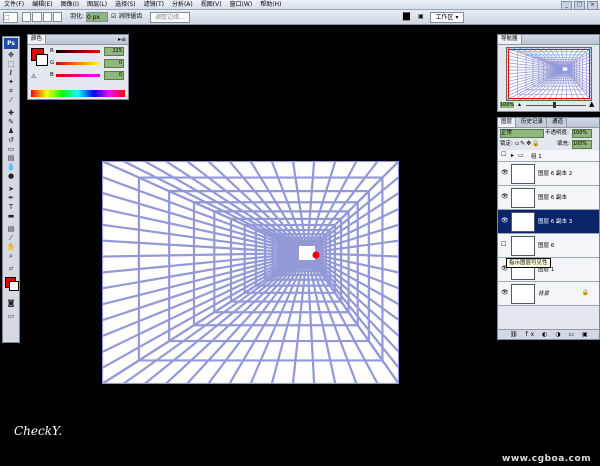 This screenshot has height=466, width=600. What do you see at coordinates (11, 189) in the screenshot?
I see `path-selection-icon: ➤` at bounding box center [11, 189].